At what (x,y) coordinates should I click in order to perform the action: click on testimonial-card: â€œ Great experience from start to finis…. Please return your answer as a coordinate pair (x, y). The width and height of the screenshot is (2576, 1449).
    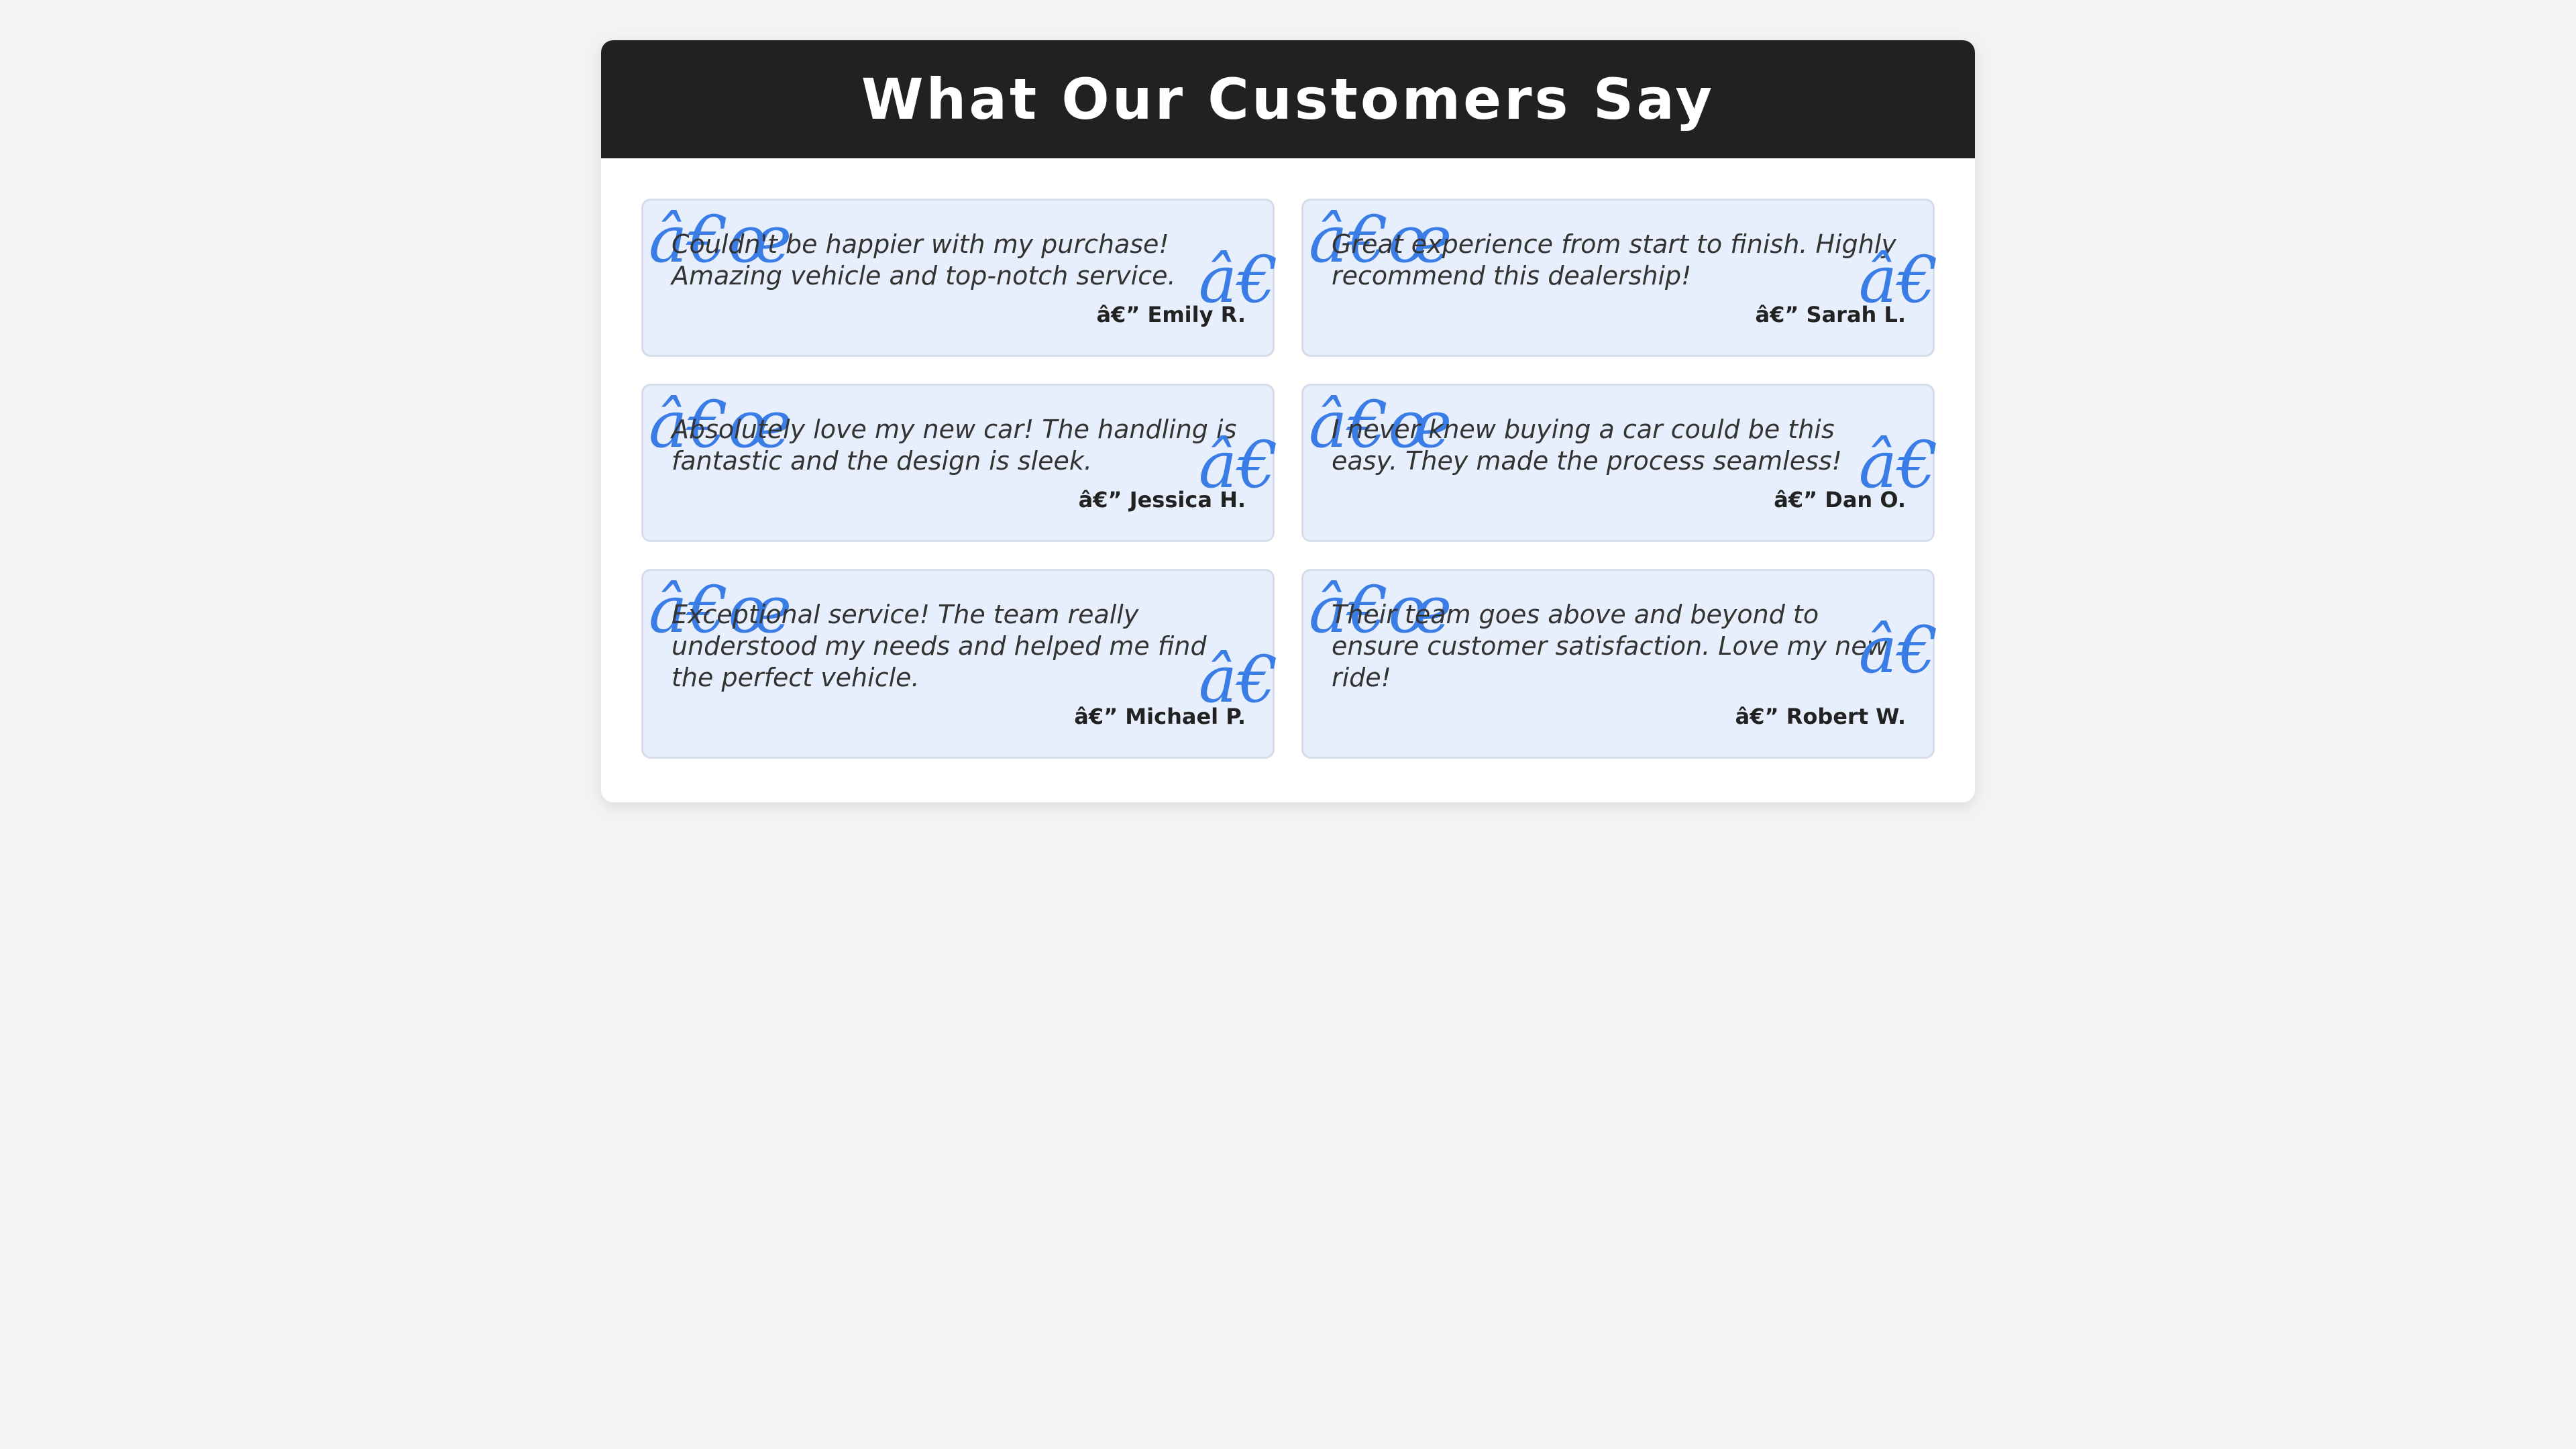
    Looking at the image, I should click on (1619, 278).